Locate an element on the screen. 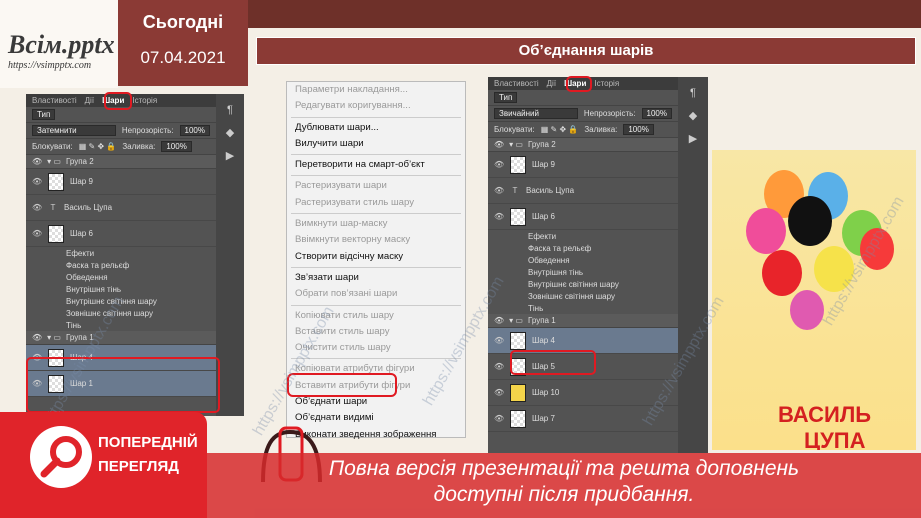 The width and height of the screenshot is (921, 518). preview-image: ВАСИЛЬ ЦУПА is located at coordinates (814, 300).